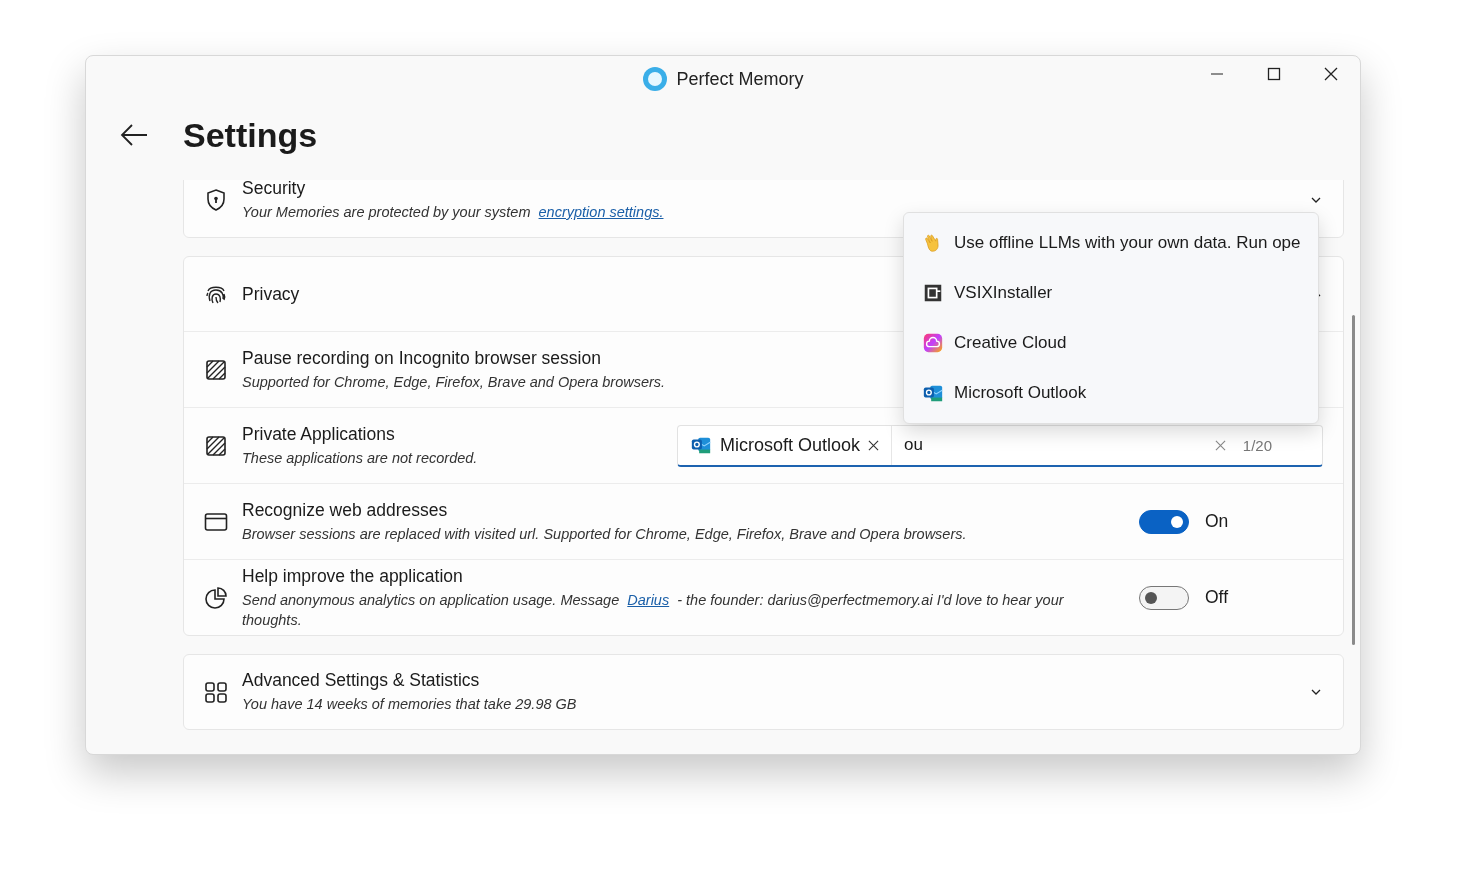 The image size is (1461, 879). Describe the element at coordinates (318, 434) in the screenshot. I see `setting-title: Private Applications` at that location.